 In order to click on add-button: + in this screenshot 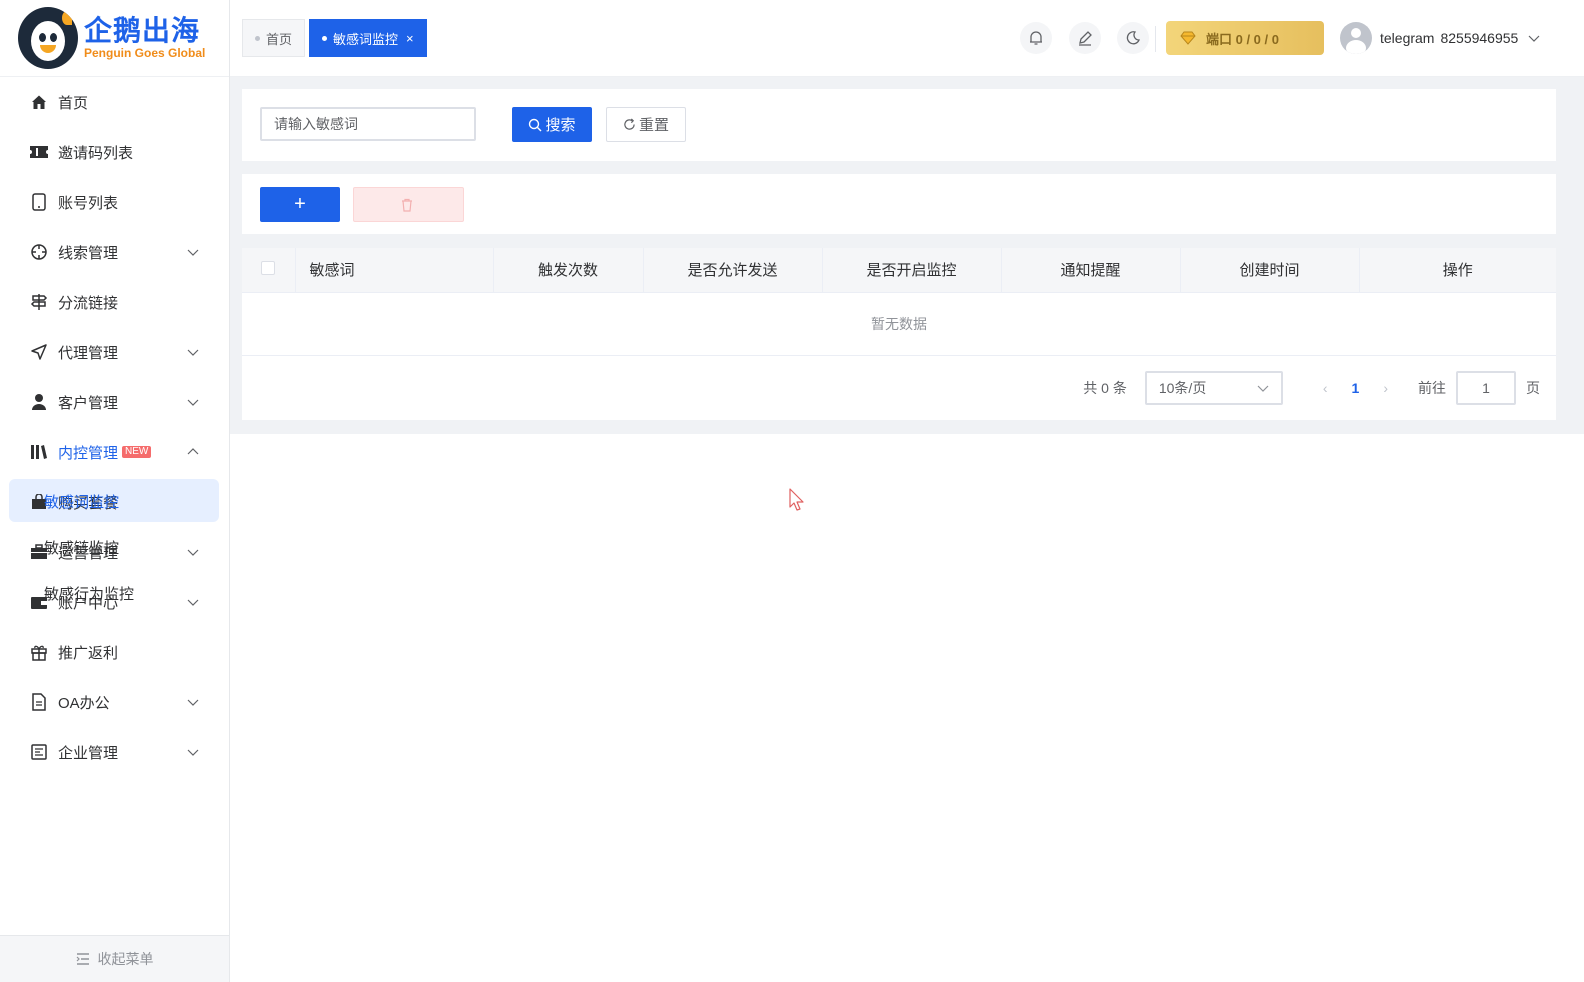, I will do `click(300, 204)`.